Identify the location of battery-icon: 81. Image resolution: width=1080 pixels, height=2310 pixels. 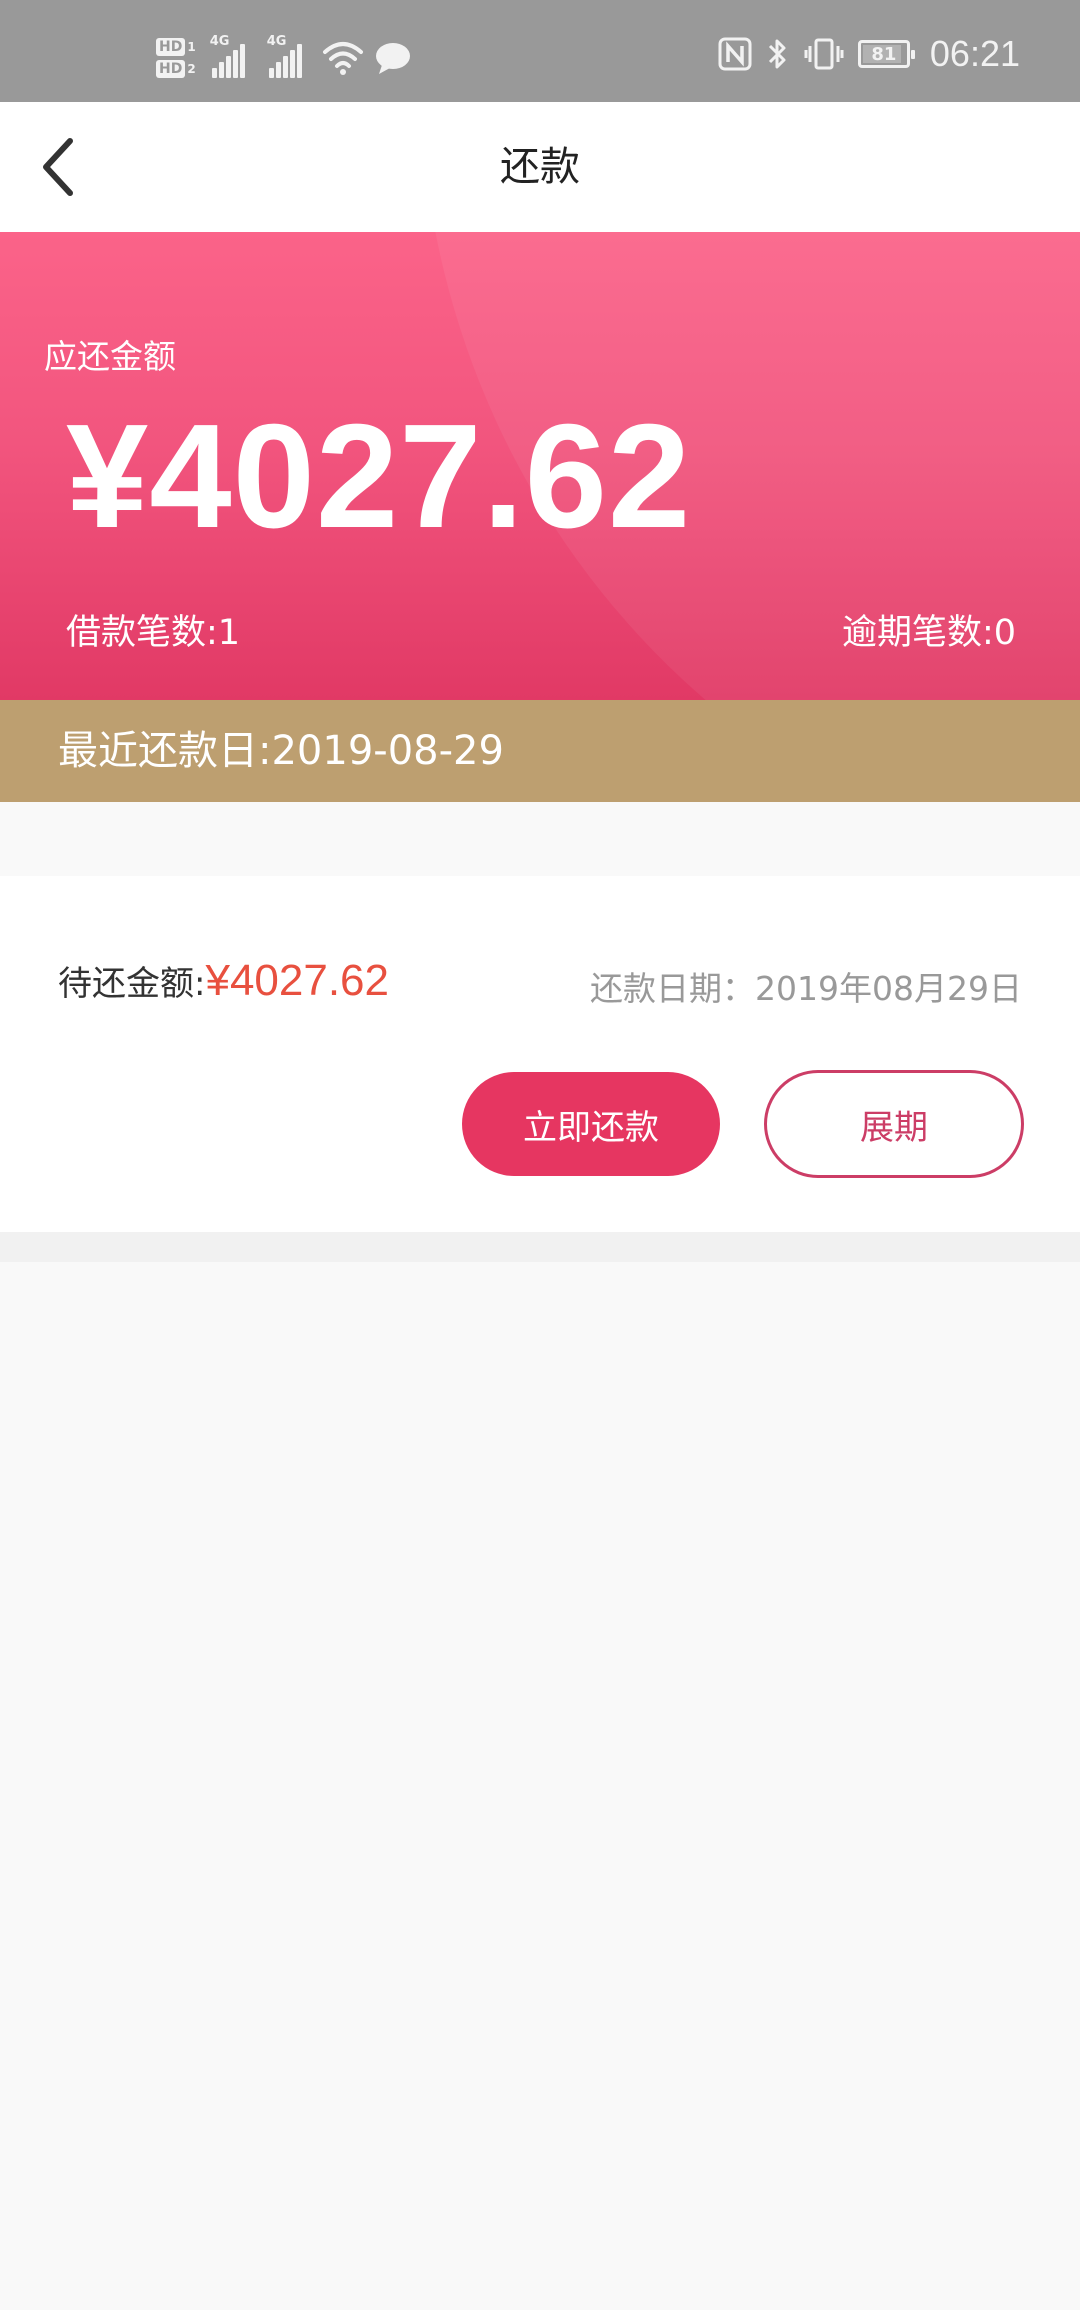
(886, 54).